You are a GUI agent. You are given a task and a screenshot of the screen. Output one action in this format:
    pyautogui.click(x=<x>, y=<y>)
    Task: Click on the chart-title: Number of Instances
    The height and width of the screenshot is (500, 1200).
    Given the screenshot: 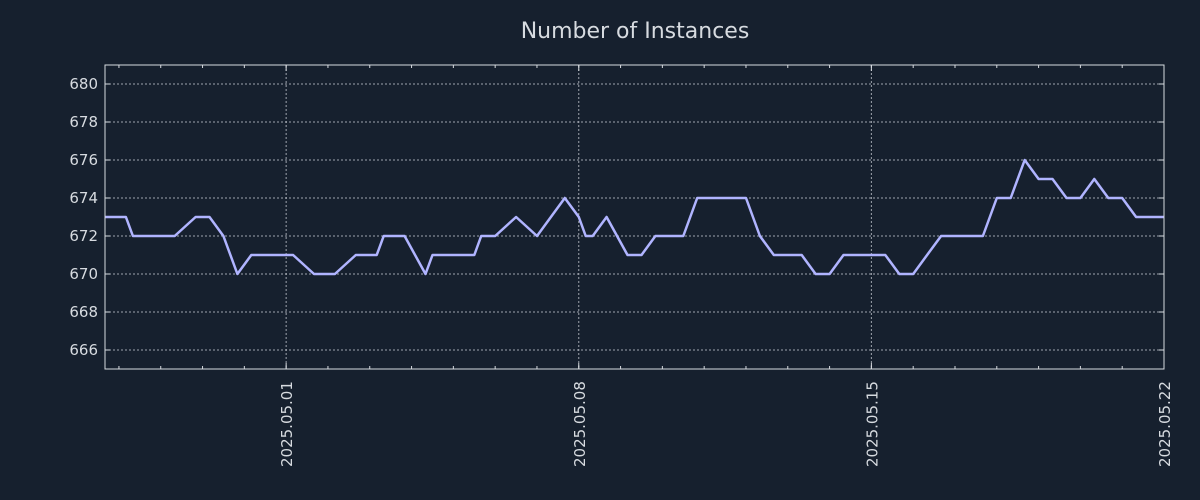 What is the action you would take?
    pyautogui.click(x=635, y=31)
    